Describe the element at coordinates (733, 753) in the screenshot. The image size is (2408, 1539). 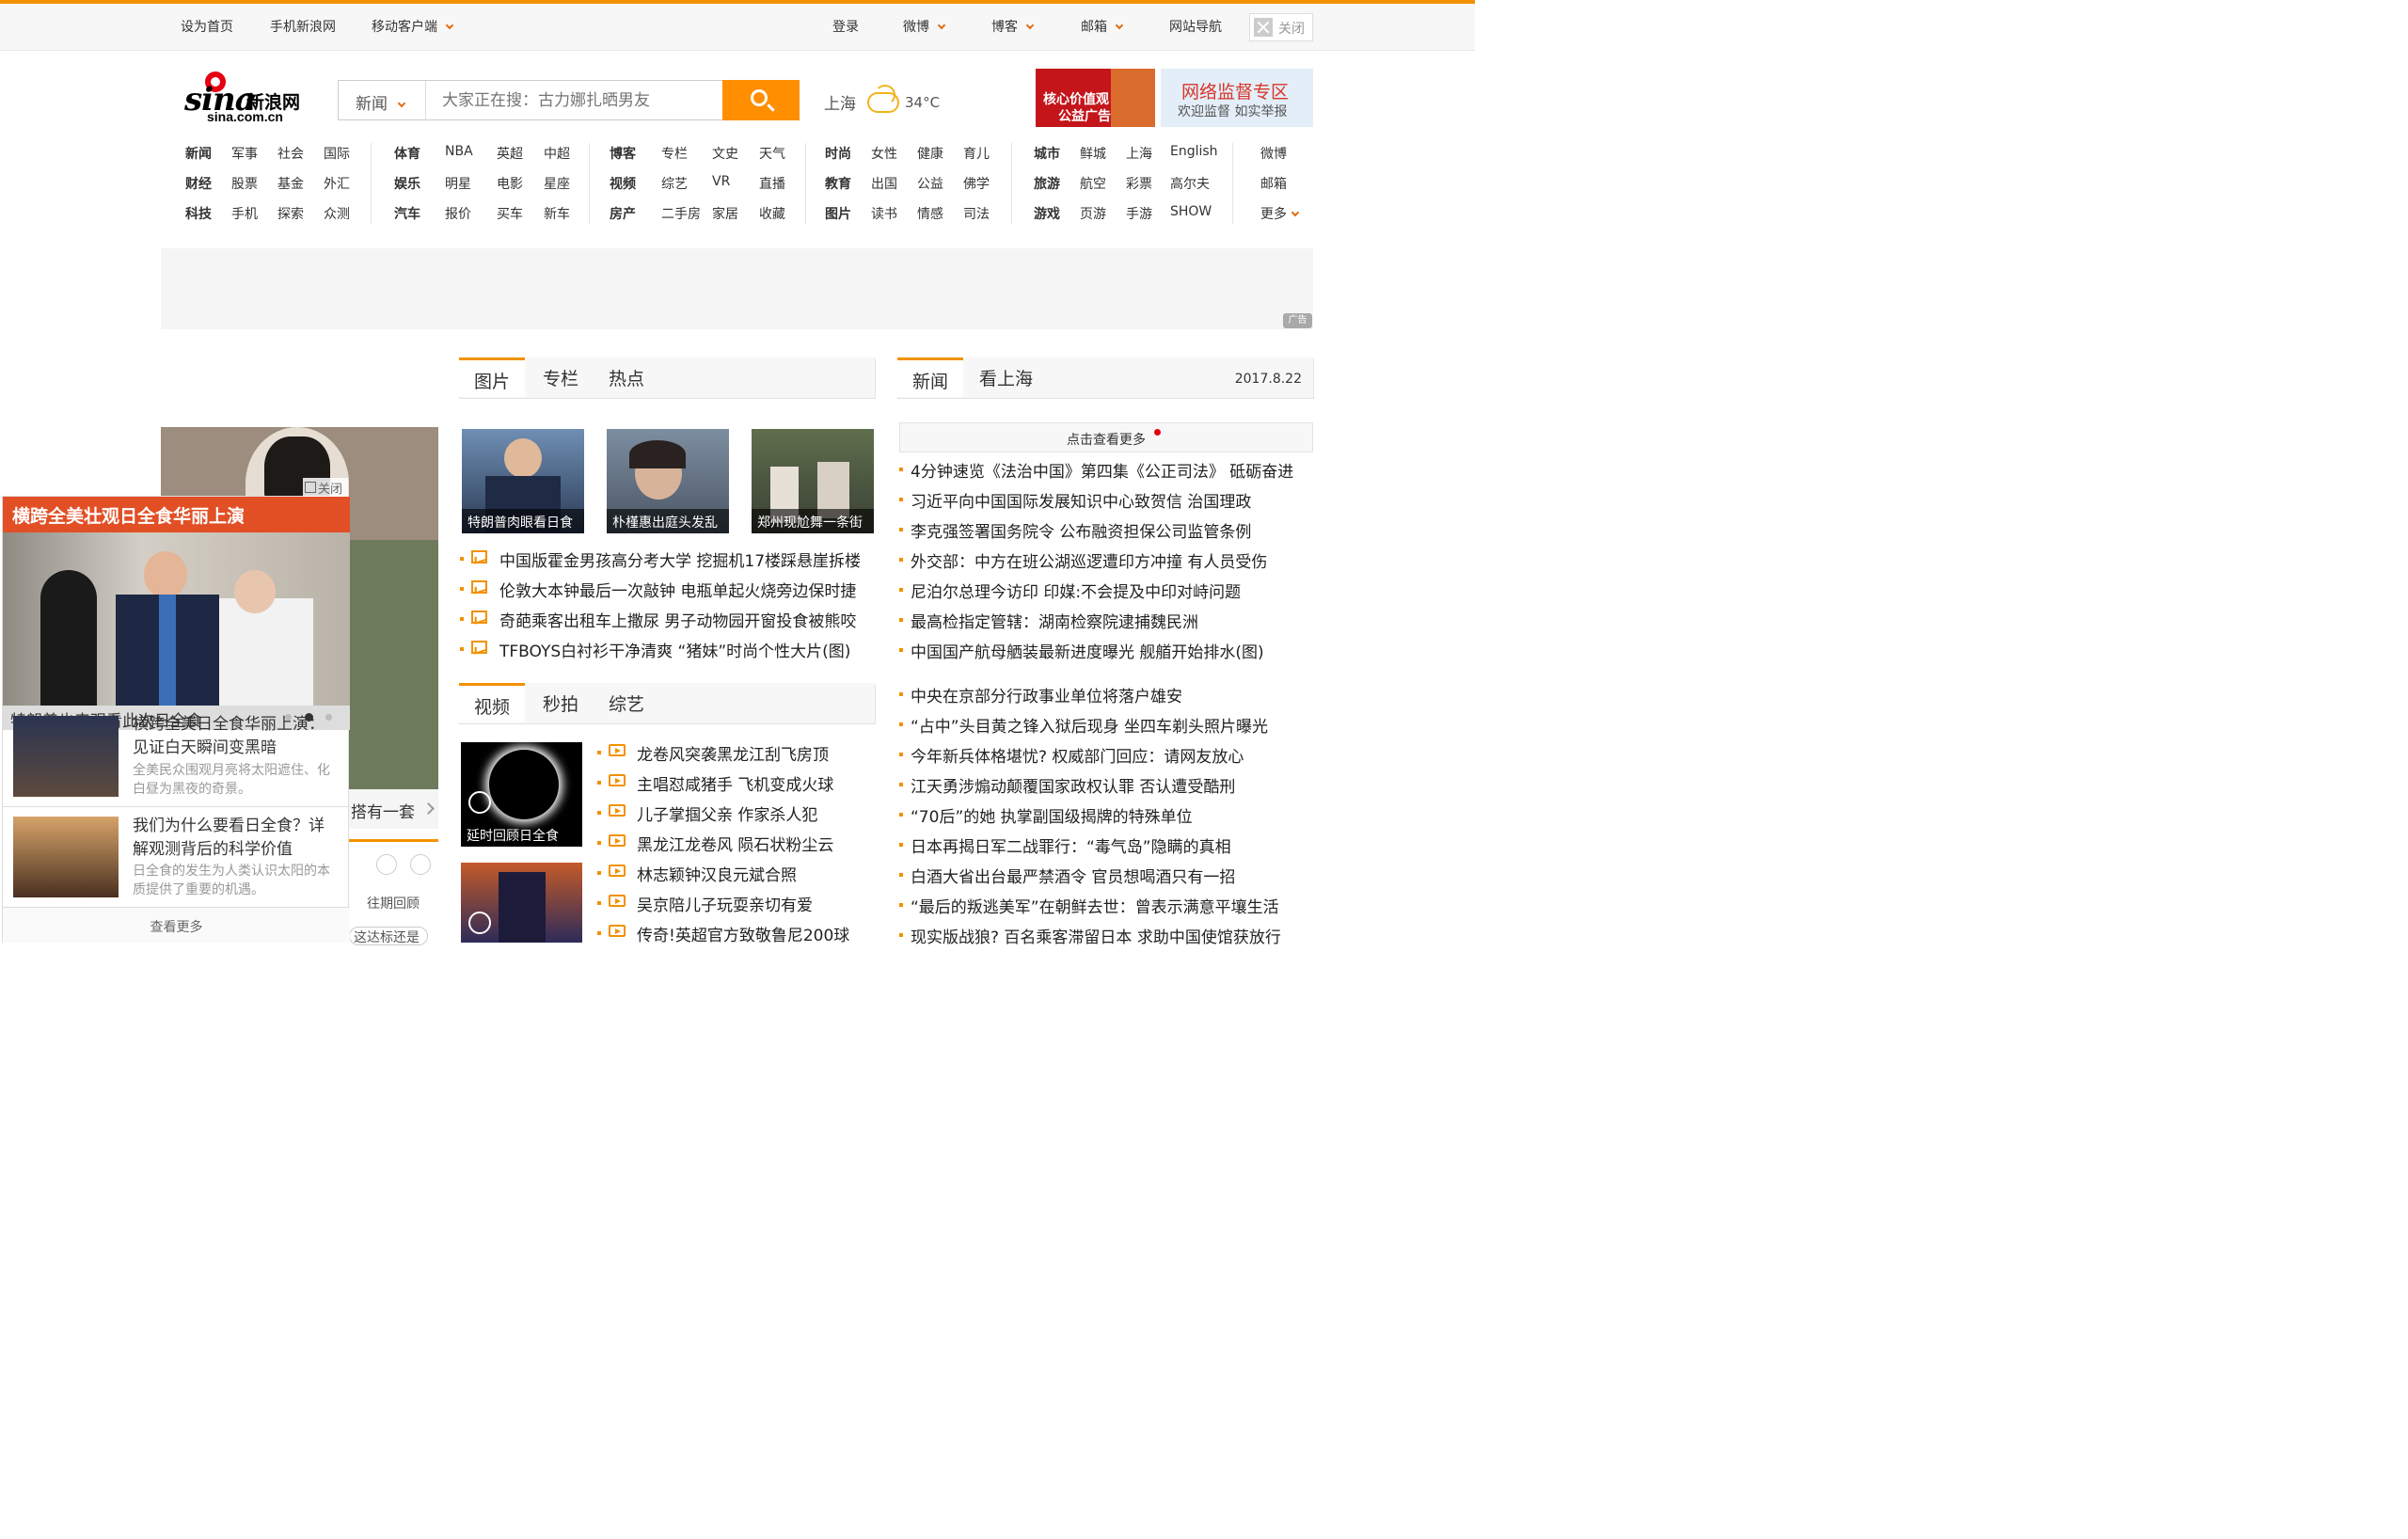
I see `news-link: 龙卷风突袭黑龙江刮飞房顶` at that location.